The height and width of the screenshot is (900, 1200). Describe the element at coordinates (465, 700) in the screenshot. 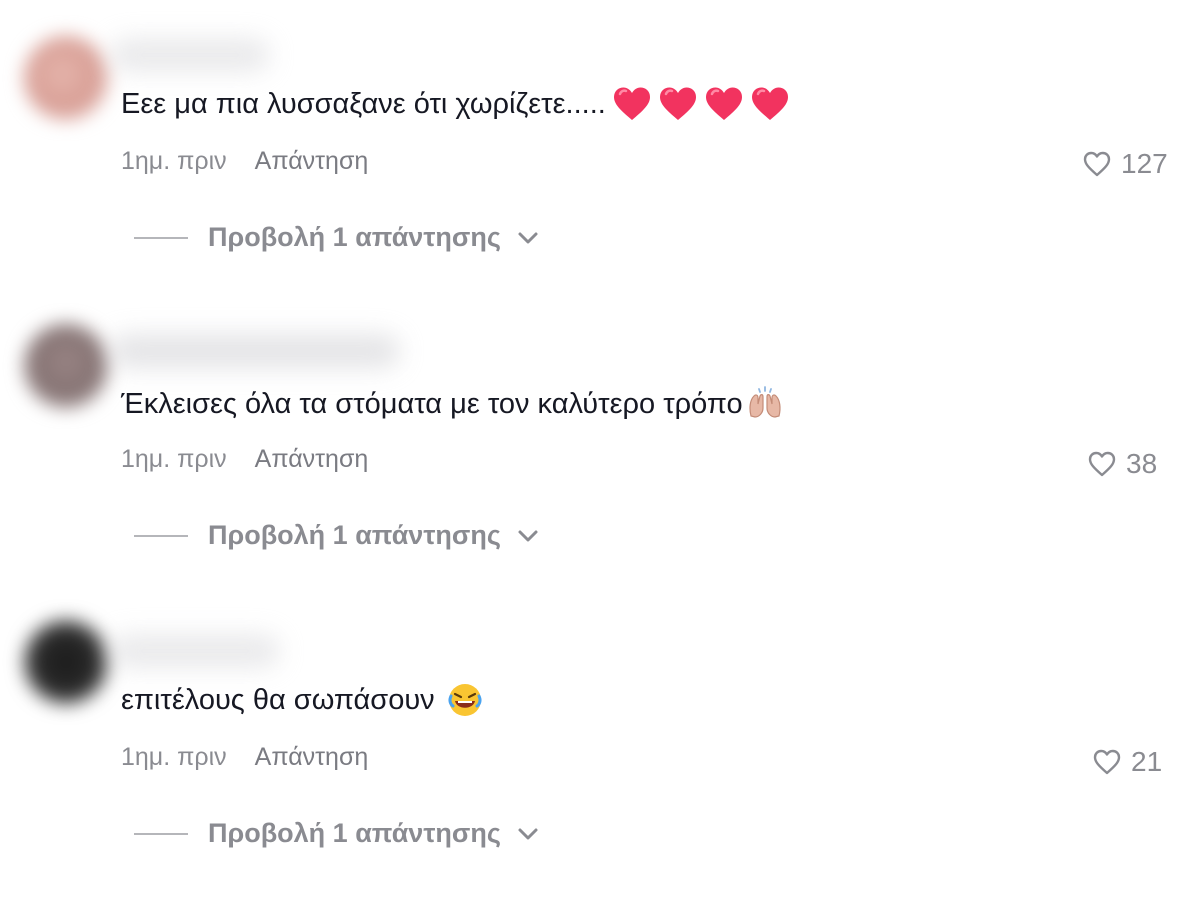

I see `rolling-on-floor-laughing-emoji-icon` at that location.